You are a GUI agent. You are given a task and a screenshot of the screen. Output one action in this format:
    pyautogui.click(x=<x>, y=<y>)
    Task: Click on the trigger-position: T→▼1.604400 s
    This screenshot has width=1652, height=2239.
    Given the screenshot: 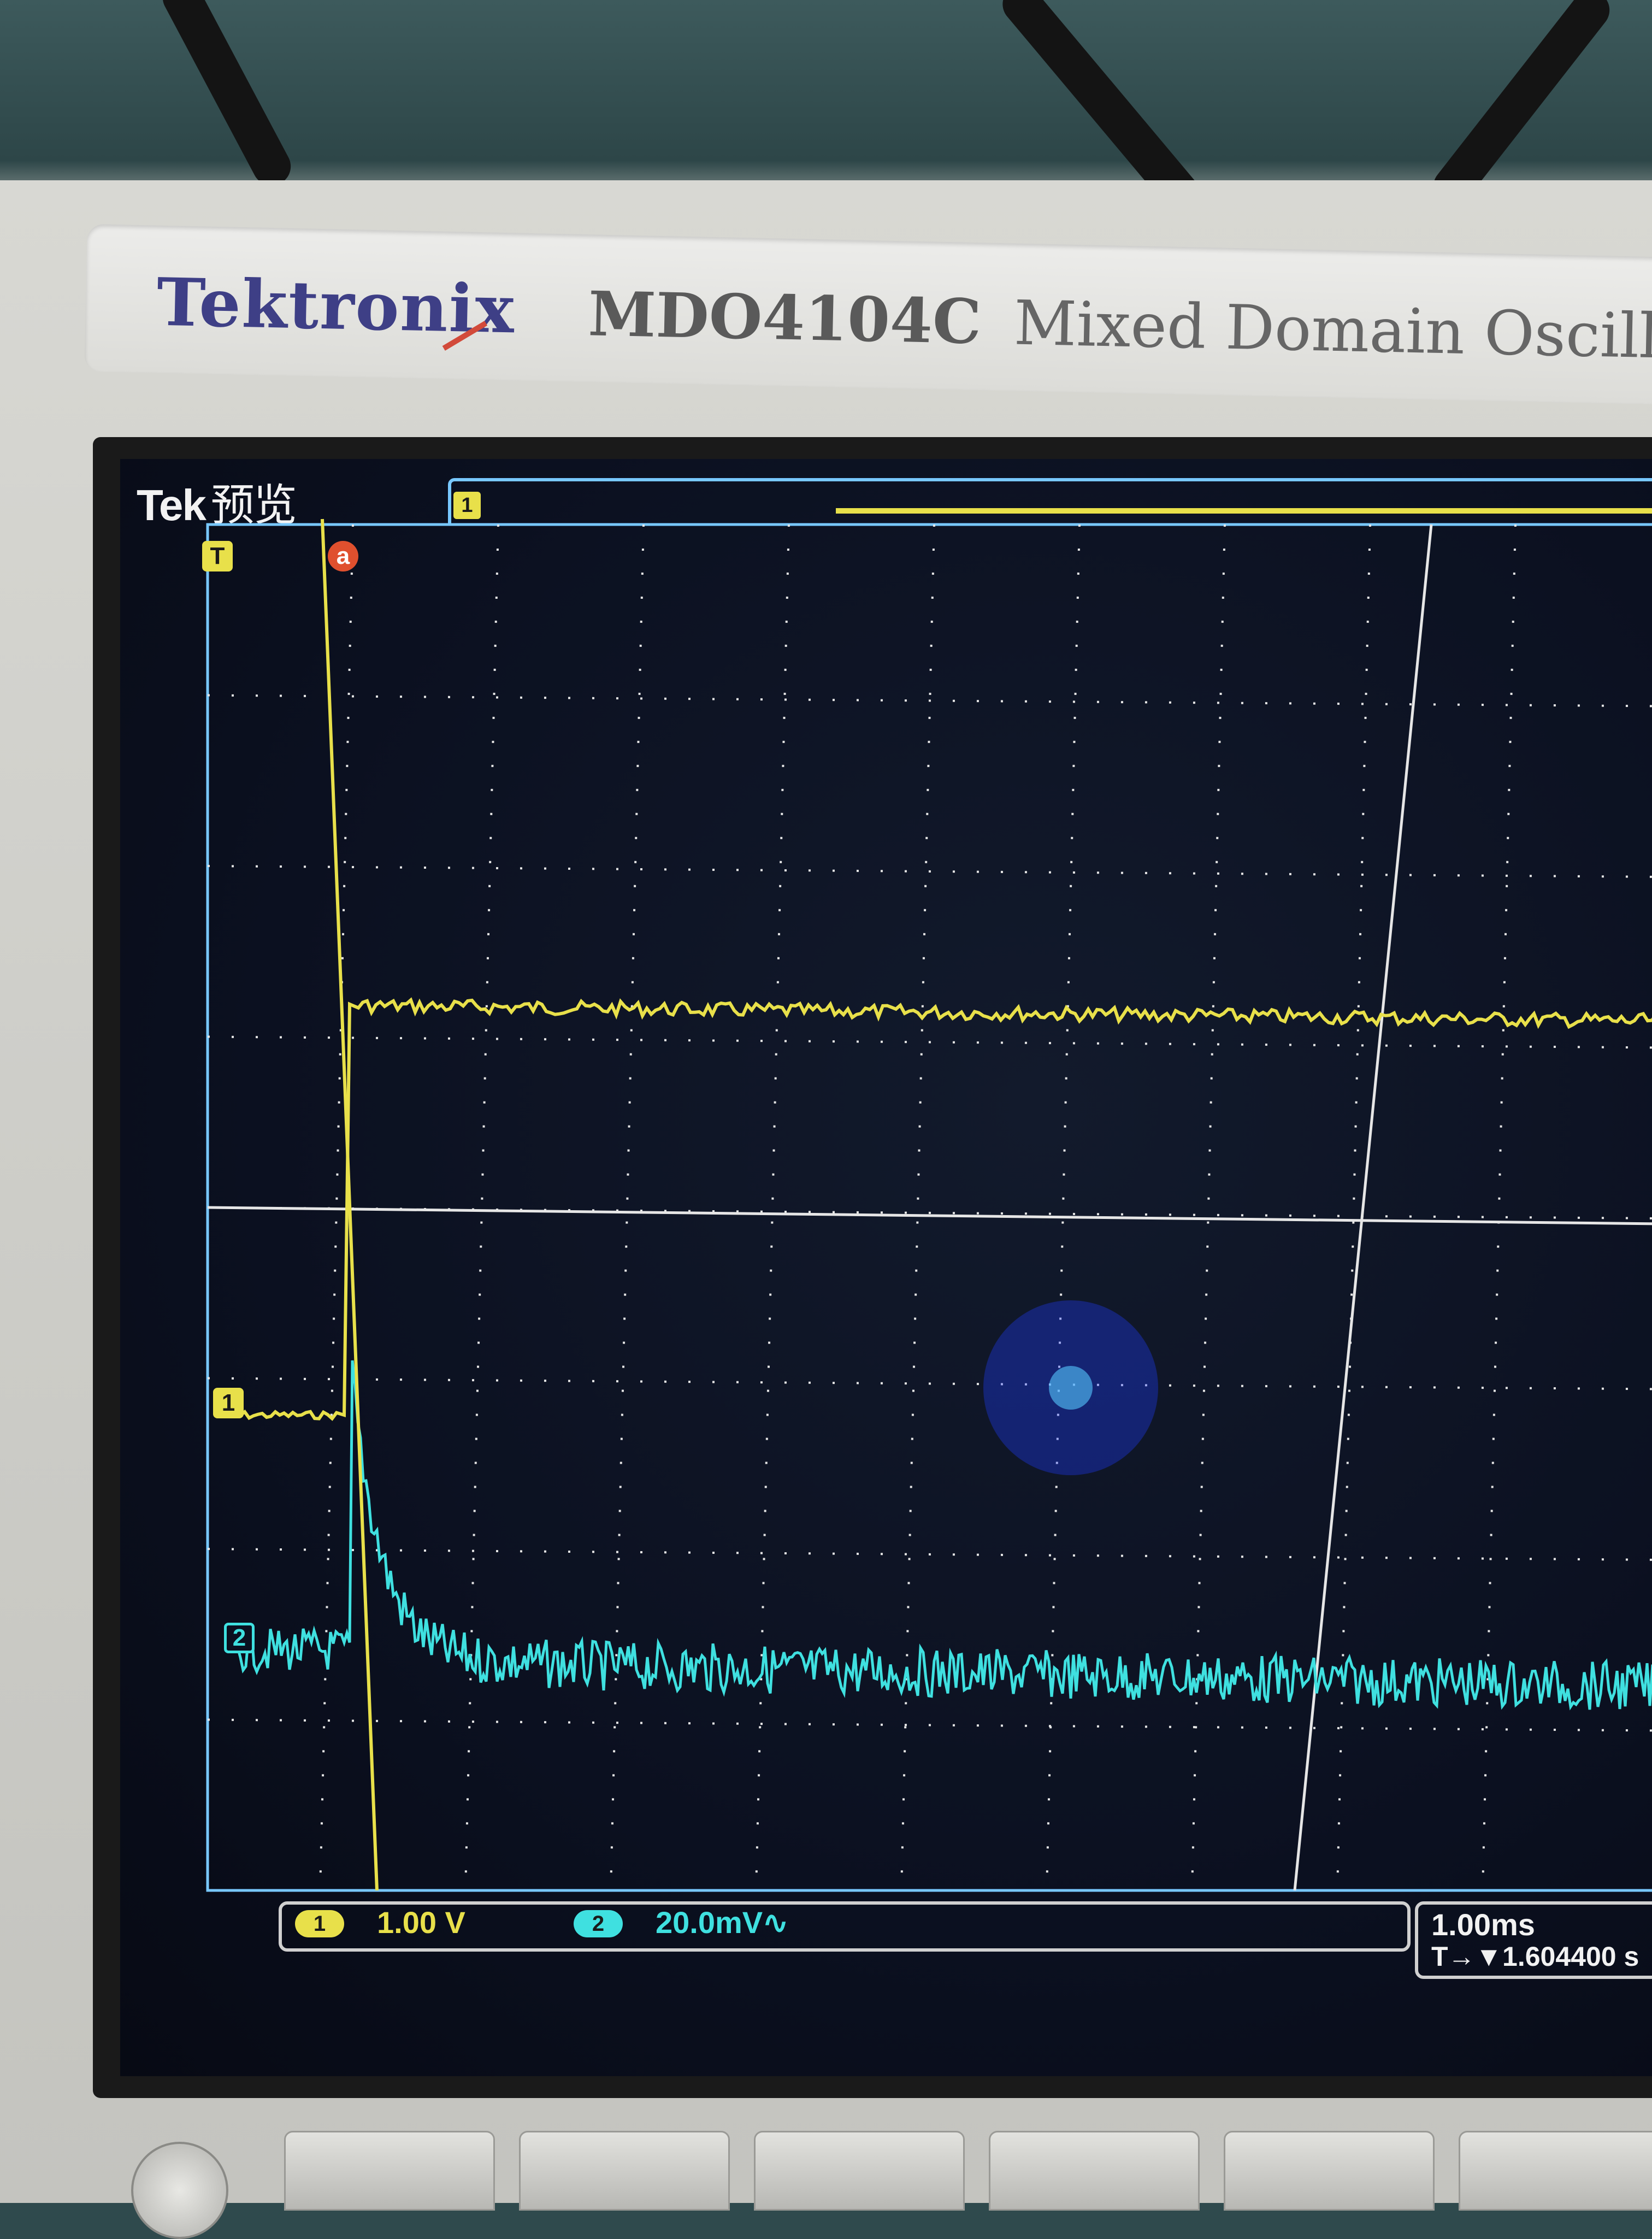 What is the action you would take?
    pyautogui.click(x=1535, y=1957)
    